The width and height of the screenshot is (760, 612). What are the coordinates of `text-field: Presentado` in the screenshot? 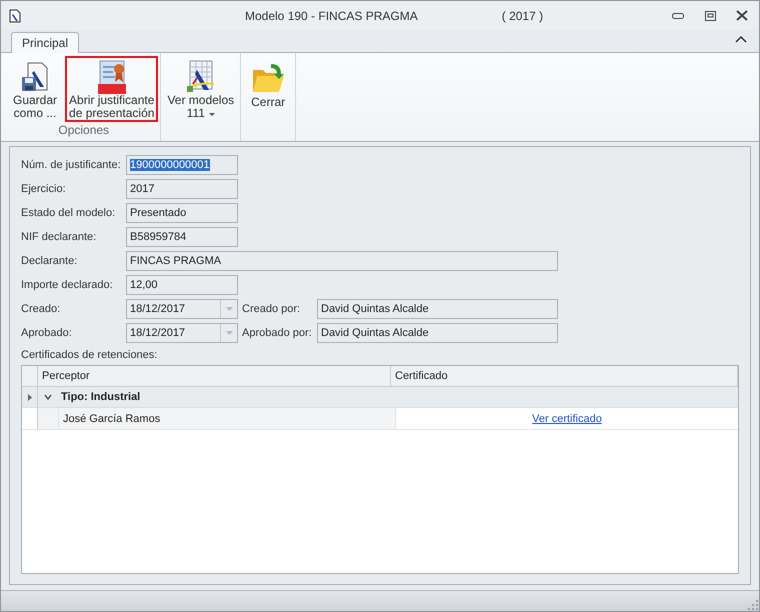 It's located at (182, 213).